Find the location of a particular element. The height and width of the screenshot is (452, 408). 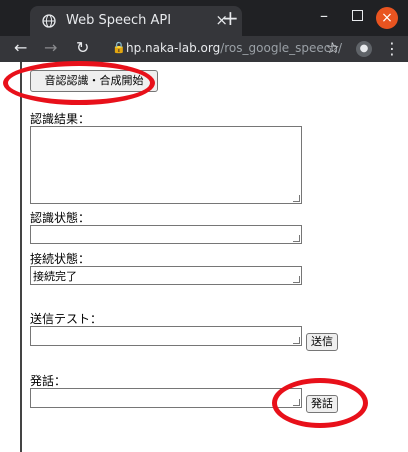

send-test-label: 送信テスト： is located at coordinates (66, 319).